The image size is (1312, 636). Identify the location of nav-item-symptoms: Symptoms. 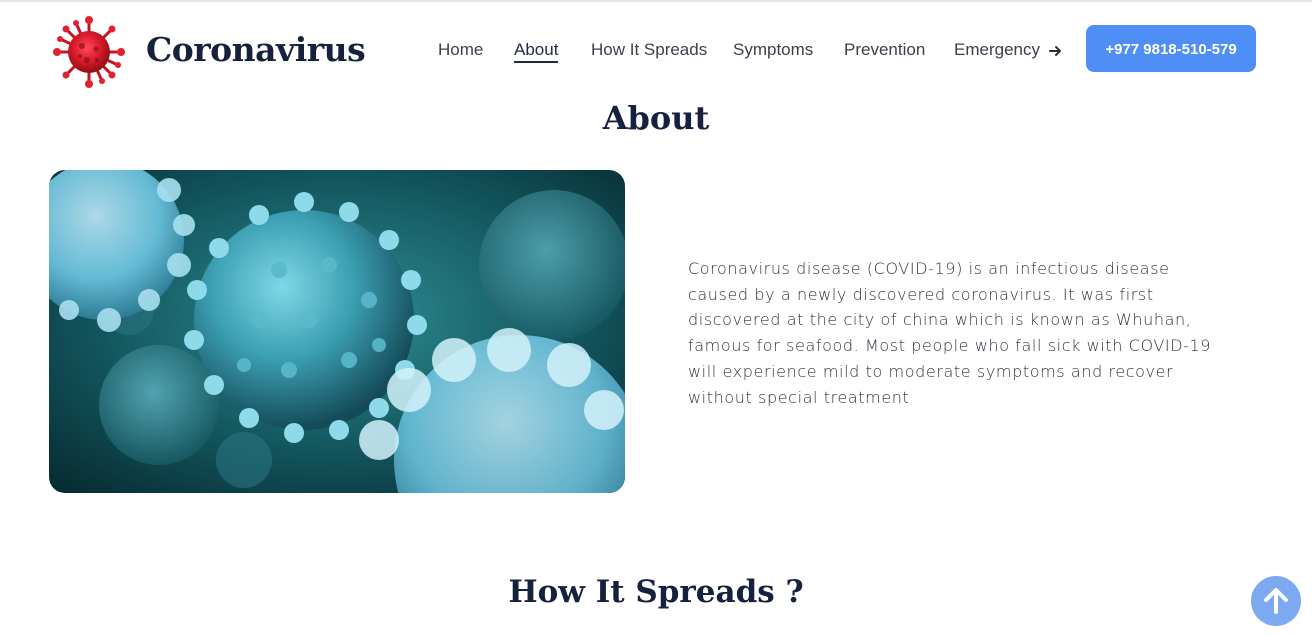
(773, 50).